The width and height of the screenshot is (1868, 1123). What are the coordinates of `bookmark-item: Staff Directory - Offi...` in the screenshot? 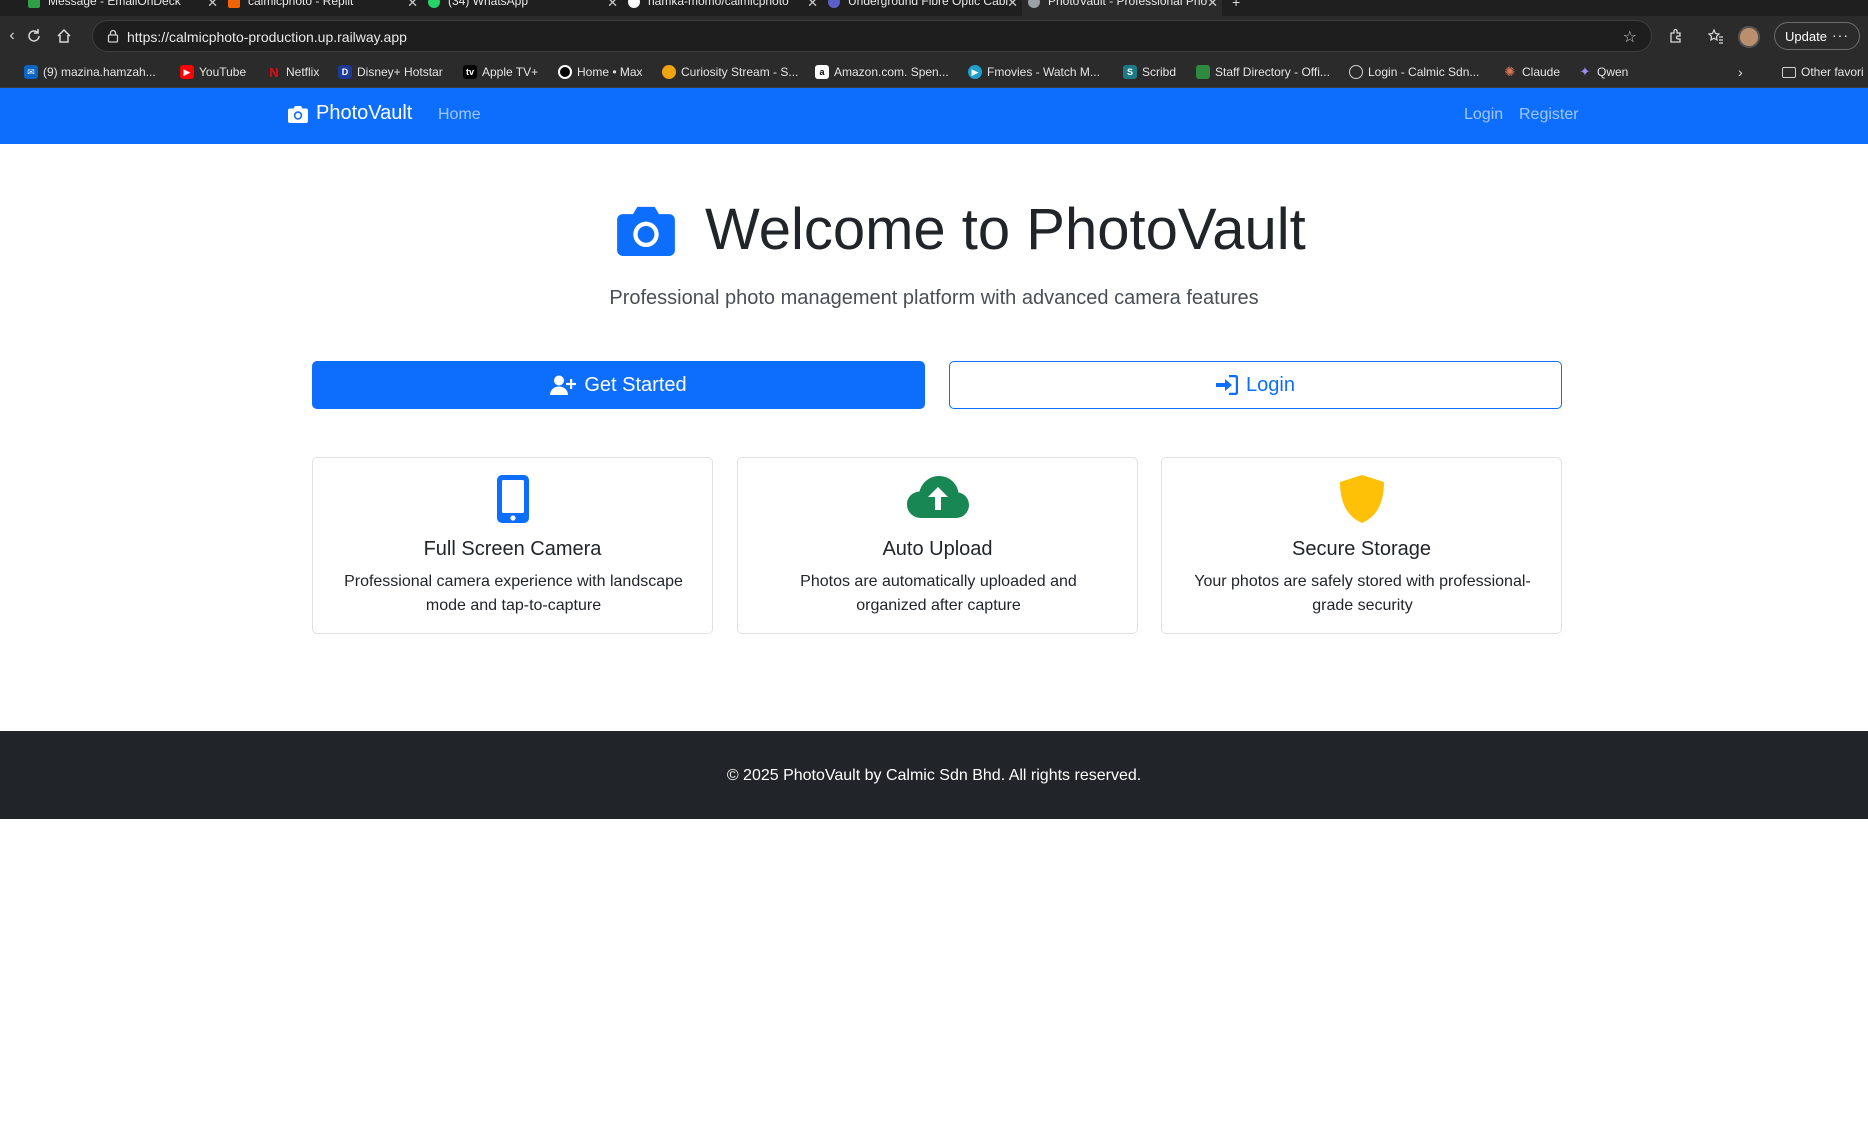 It's located at (1263, 72).